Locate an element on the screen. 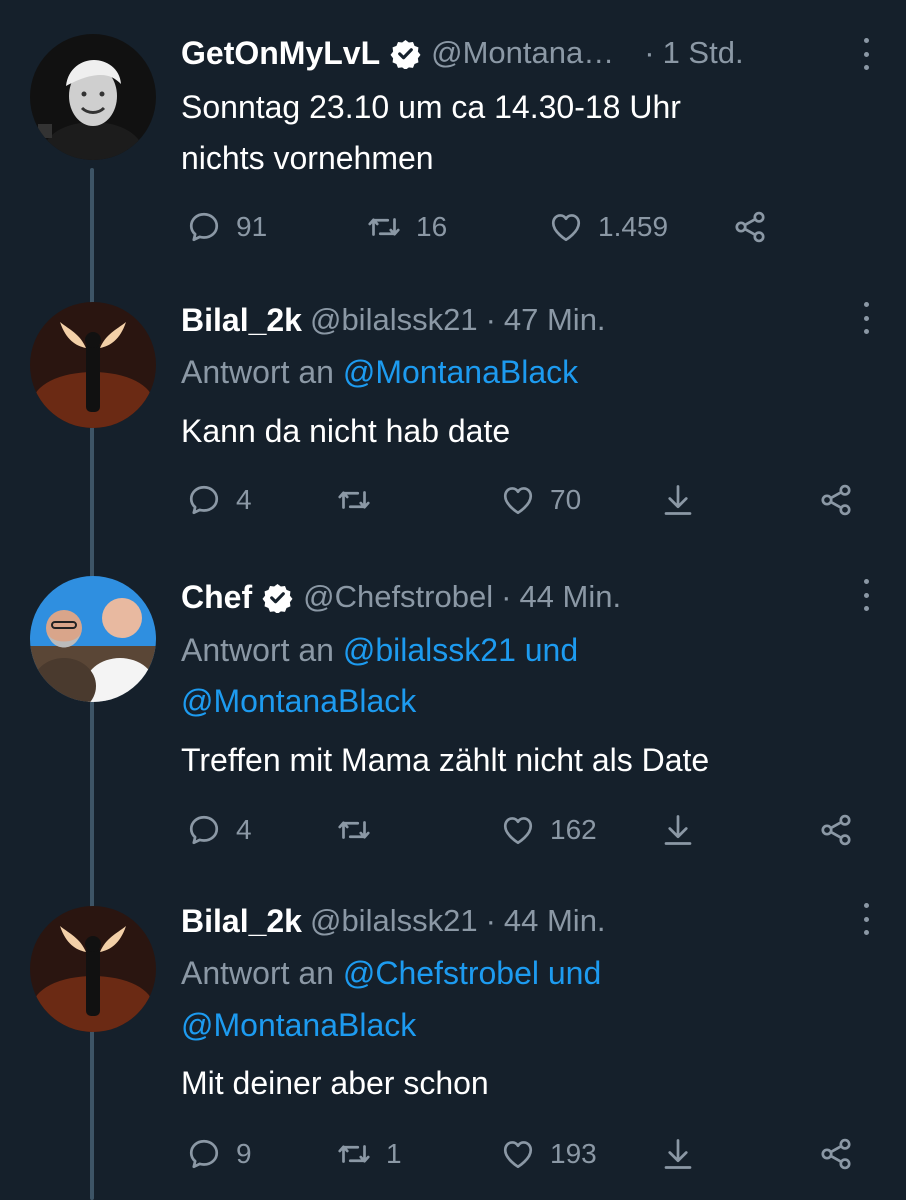 This screenshot has height=1200, width=906. tweet-header: Bilal_2k @bilalssk21 · 44 Min. is located at coordinates (393, 921).